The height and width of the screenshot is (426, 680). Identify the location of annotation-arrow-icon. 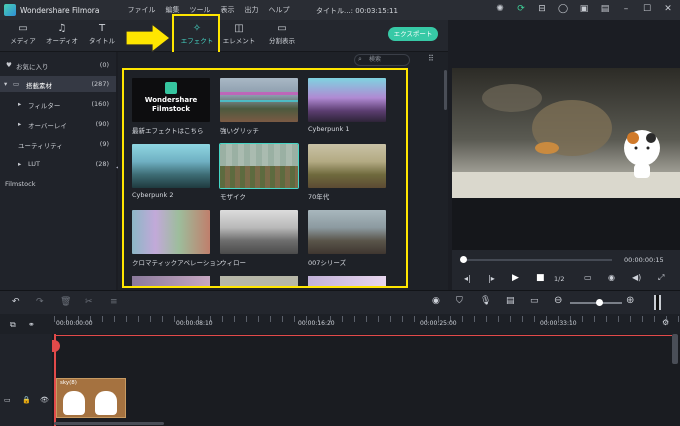
(148, 38).